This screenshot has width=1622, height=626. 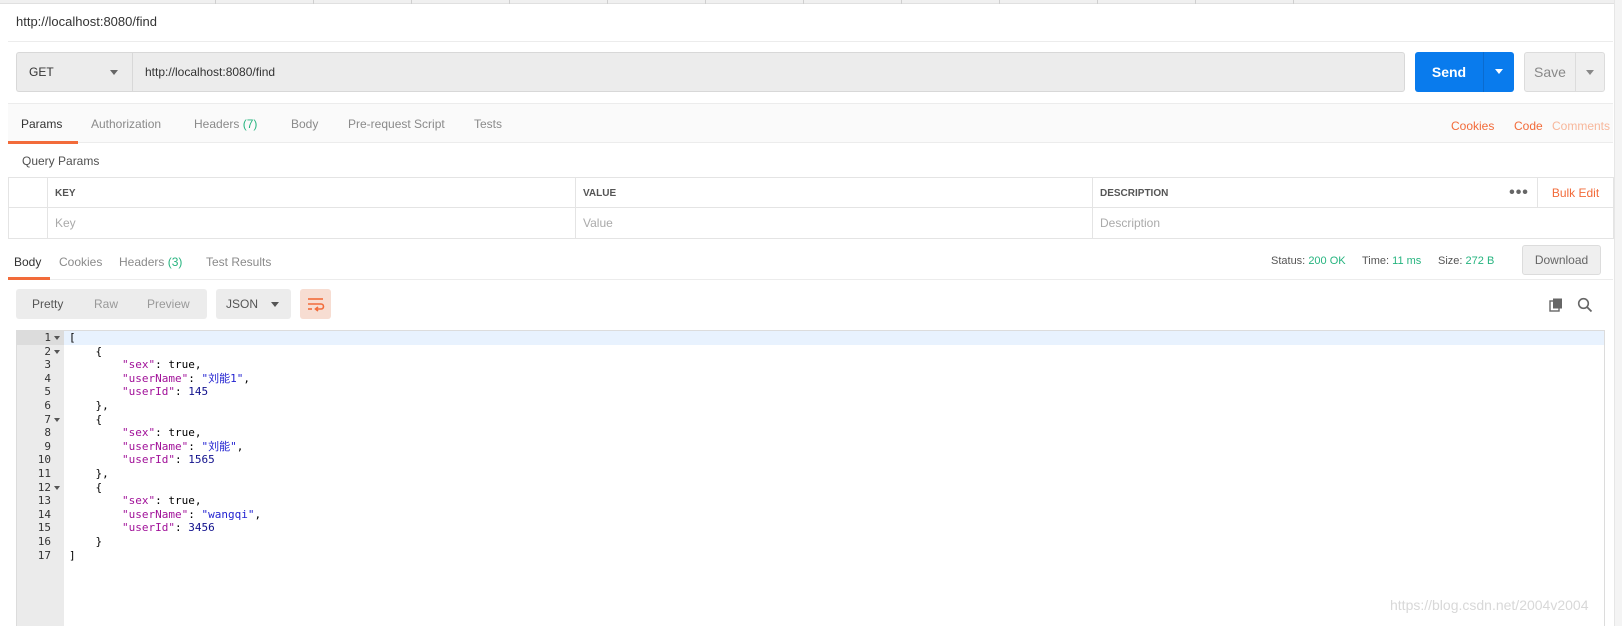 I want to click on code-text: "userName": "刘能",, so click(x=182, y=446).